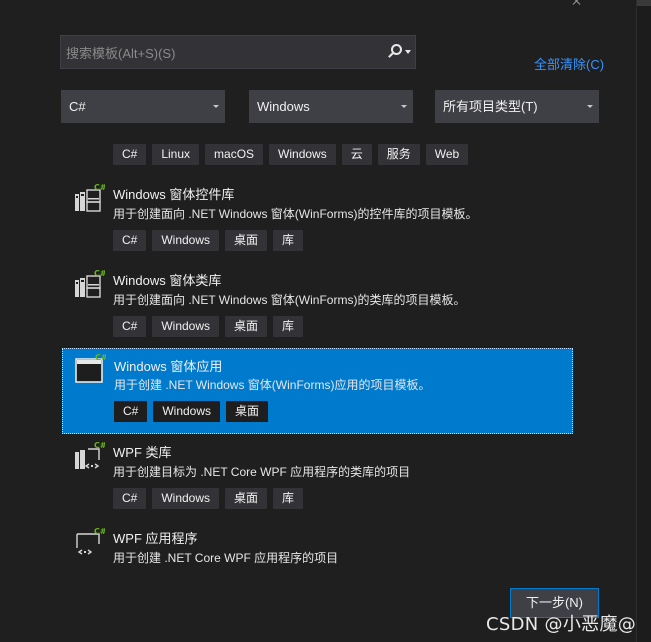 Image resolution: width=651 pixels, height=642 pixels. I want to click on watermark: CSDN @小恶魔@, so click(561, 624).